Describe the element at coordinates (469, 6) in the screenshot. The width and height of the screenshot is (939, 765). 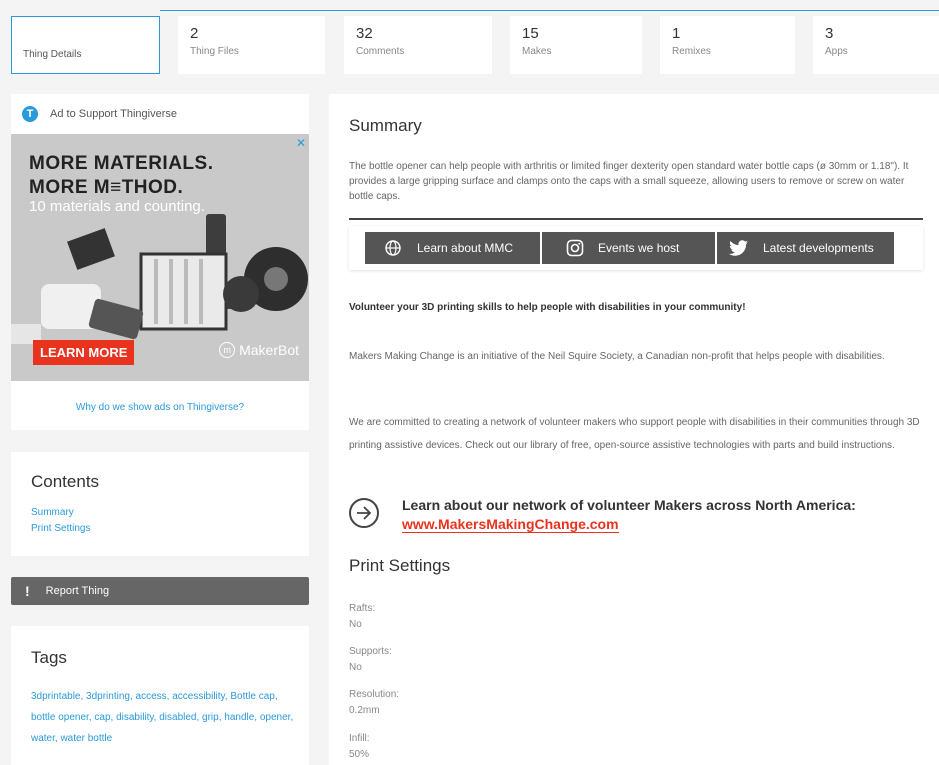
I see `top-border` at that location.